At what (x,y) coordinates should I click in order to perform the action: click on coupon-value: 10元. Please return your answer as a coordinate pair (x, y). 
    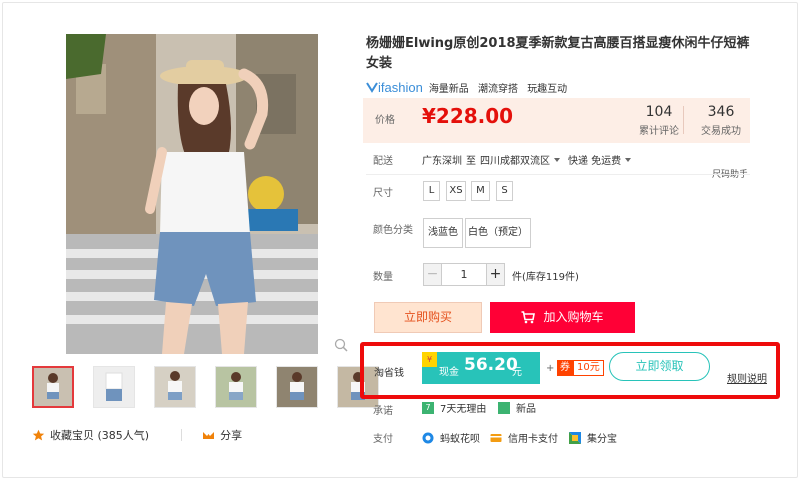
    Looking at the image, I should click on (588, 368).